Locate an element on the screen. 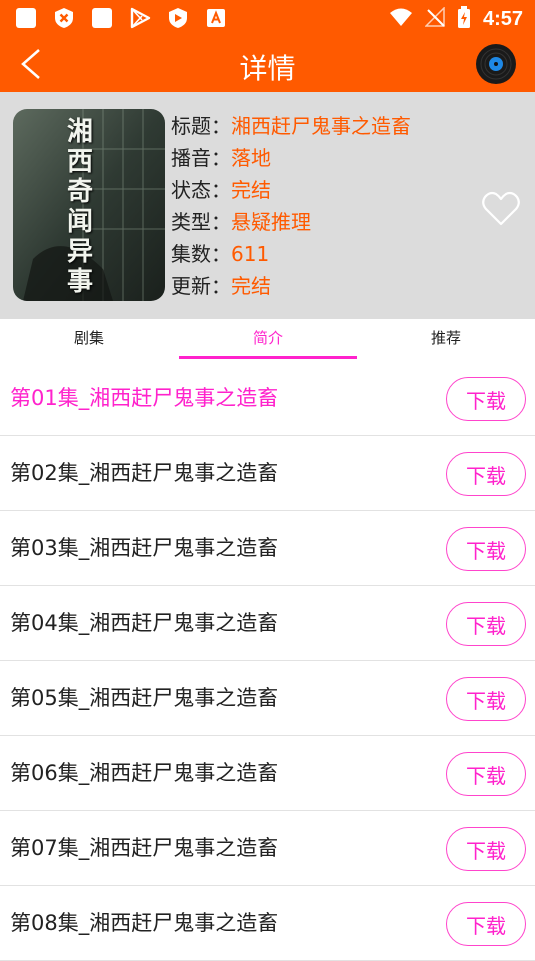  list-item: 第07集_湘西赶尸鬼事之造畜 下载 is located at coordinates (267, 848).